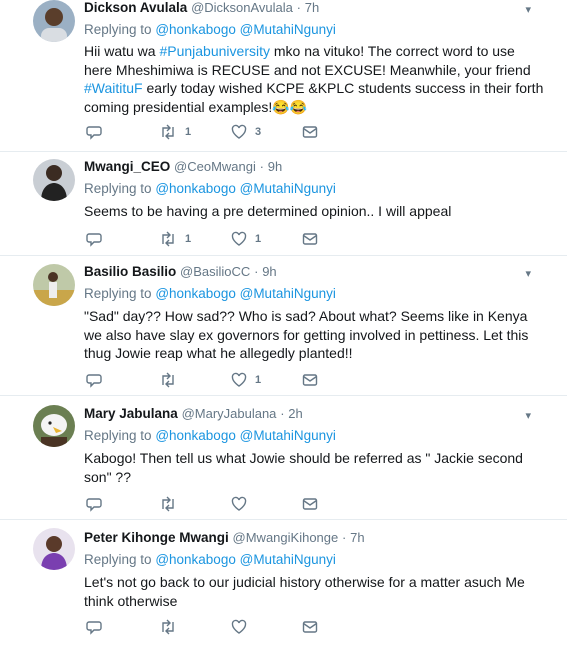 The height and width of the screenshot is (649, 567). Describe the element at coordinates (214, 51) in the screenshot. I see `hashtag-link: #Punjabuniversity` at that location.